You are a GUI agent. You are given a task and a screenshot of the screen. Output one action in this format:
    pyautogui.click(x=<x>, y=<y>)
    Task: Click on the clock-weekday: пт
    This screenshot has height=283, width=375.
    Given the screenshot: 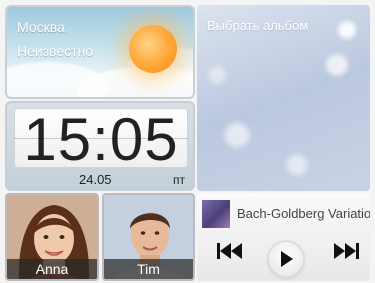 What is the action you would take?
    pyautogui.click(x=179, y=180)
    